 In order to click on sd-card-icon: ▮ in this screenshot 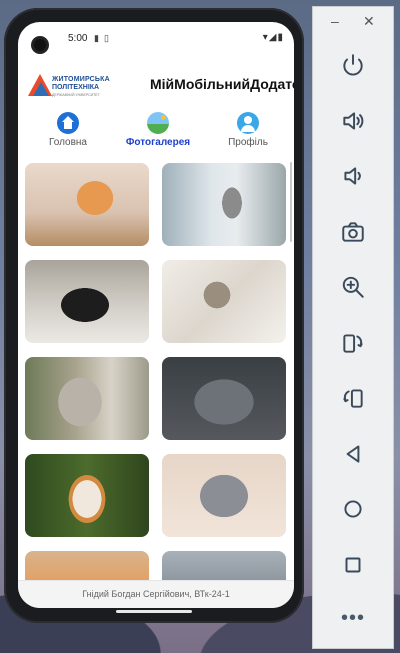, I will do `click(96, 38)`.